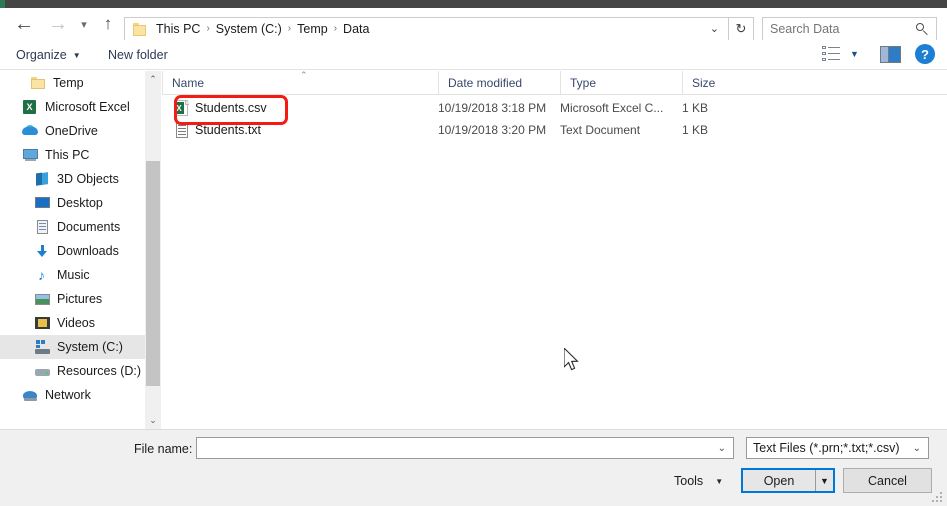 This screenshot has width=947, height=506. Describe the element at coordinates (922, 29) in the screenshot. I see `search-icon` at that location.